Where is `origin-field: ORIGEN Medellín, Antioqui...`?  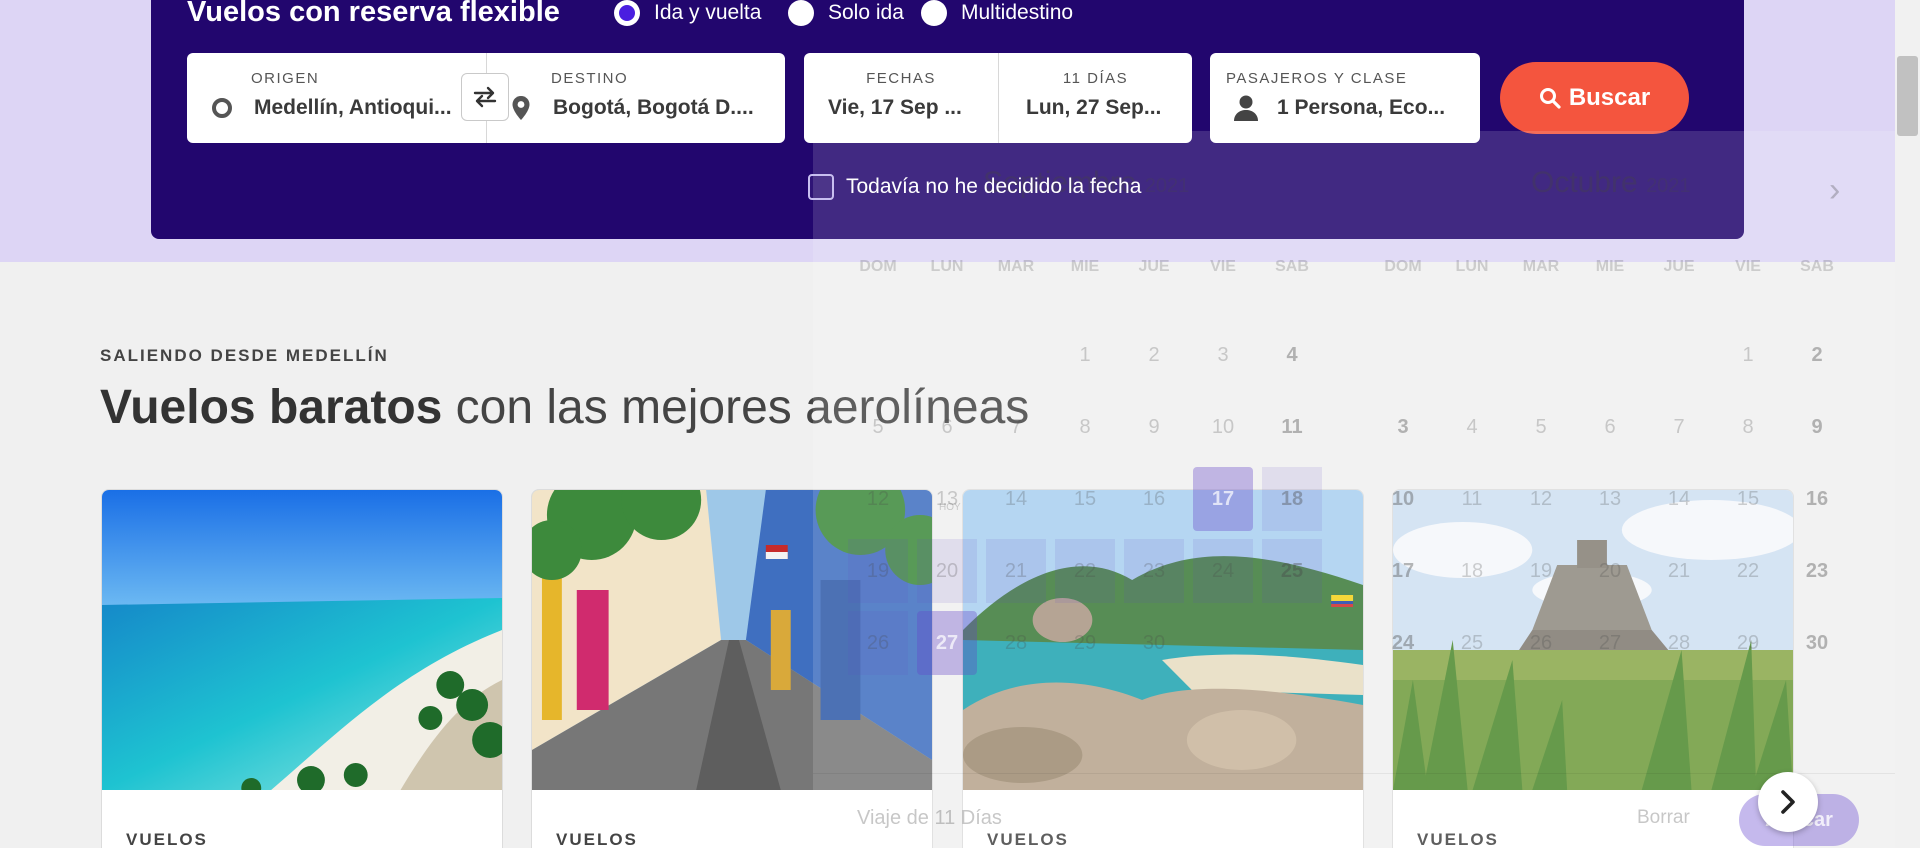 origin-field: ORIGEN Medellín, Antioqui... is located at coordinates (336, 98).